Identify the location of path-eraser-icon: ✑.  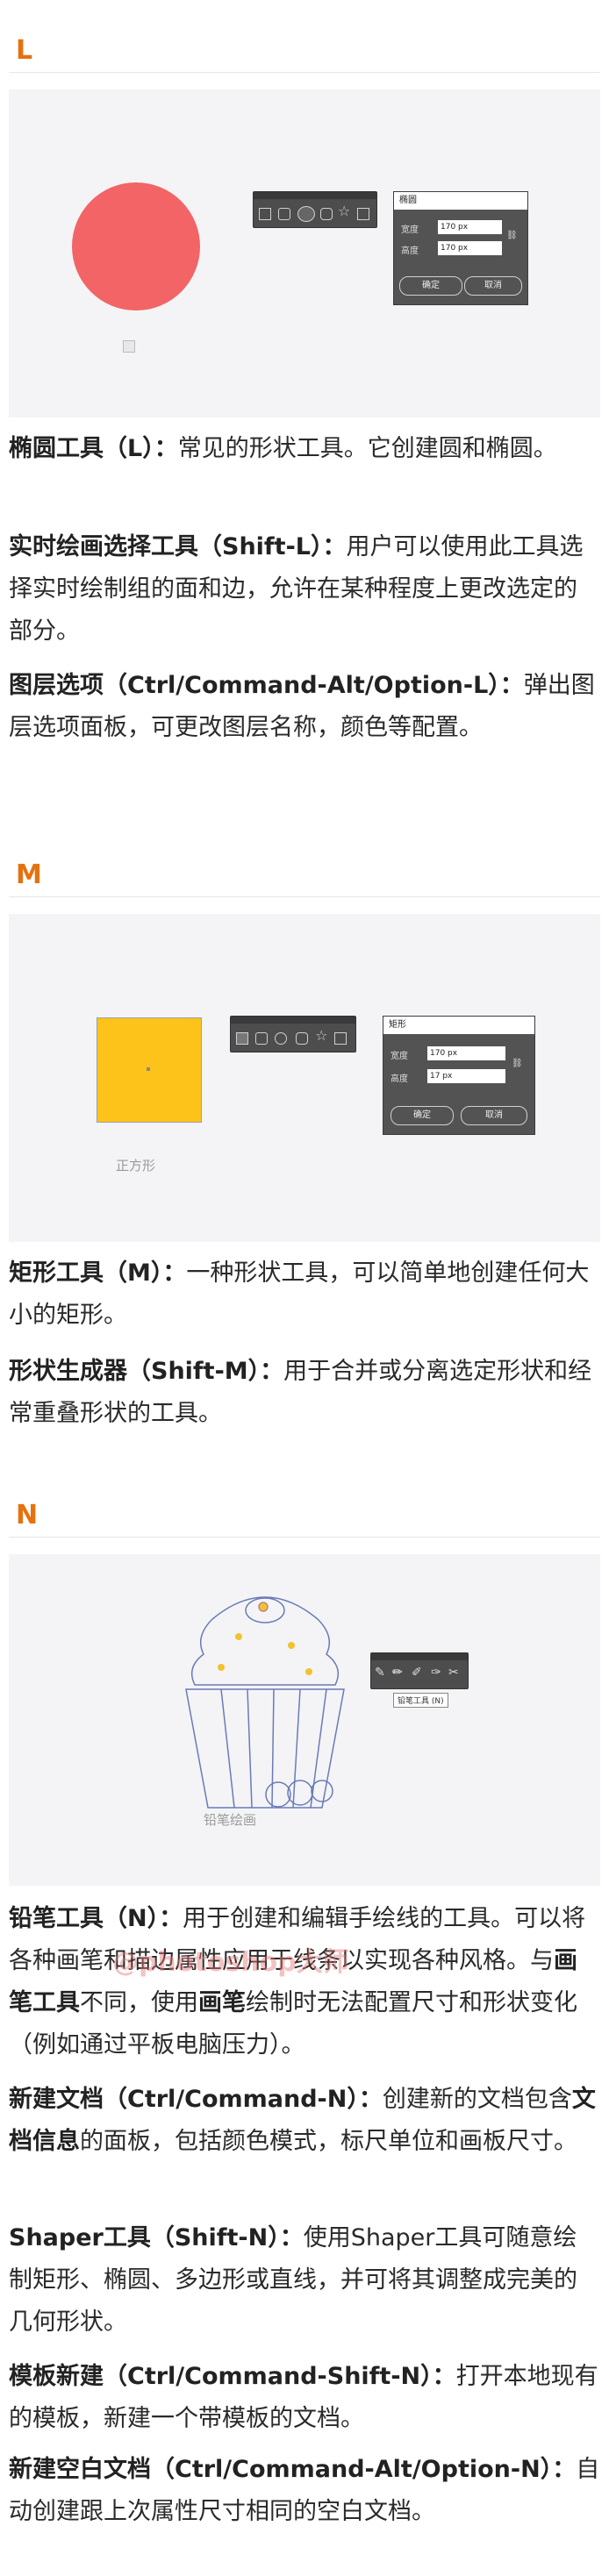
(436, 1673).